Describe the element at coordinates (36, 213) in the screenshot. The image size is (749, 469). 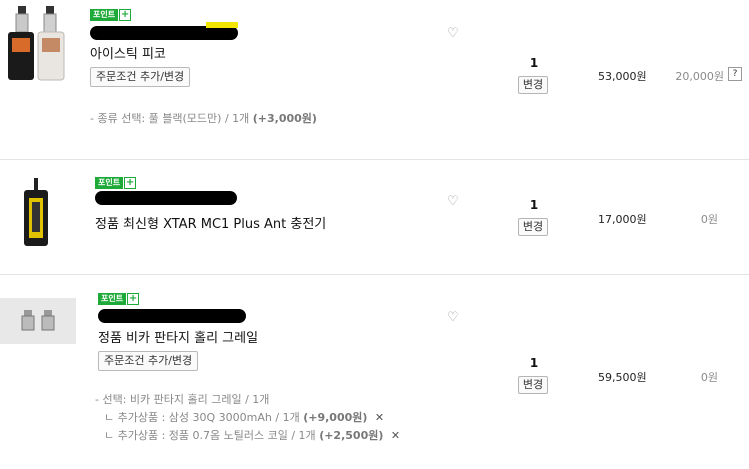
I see `product-image-xtar-charger` at that location.